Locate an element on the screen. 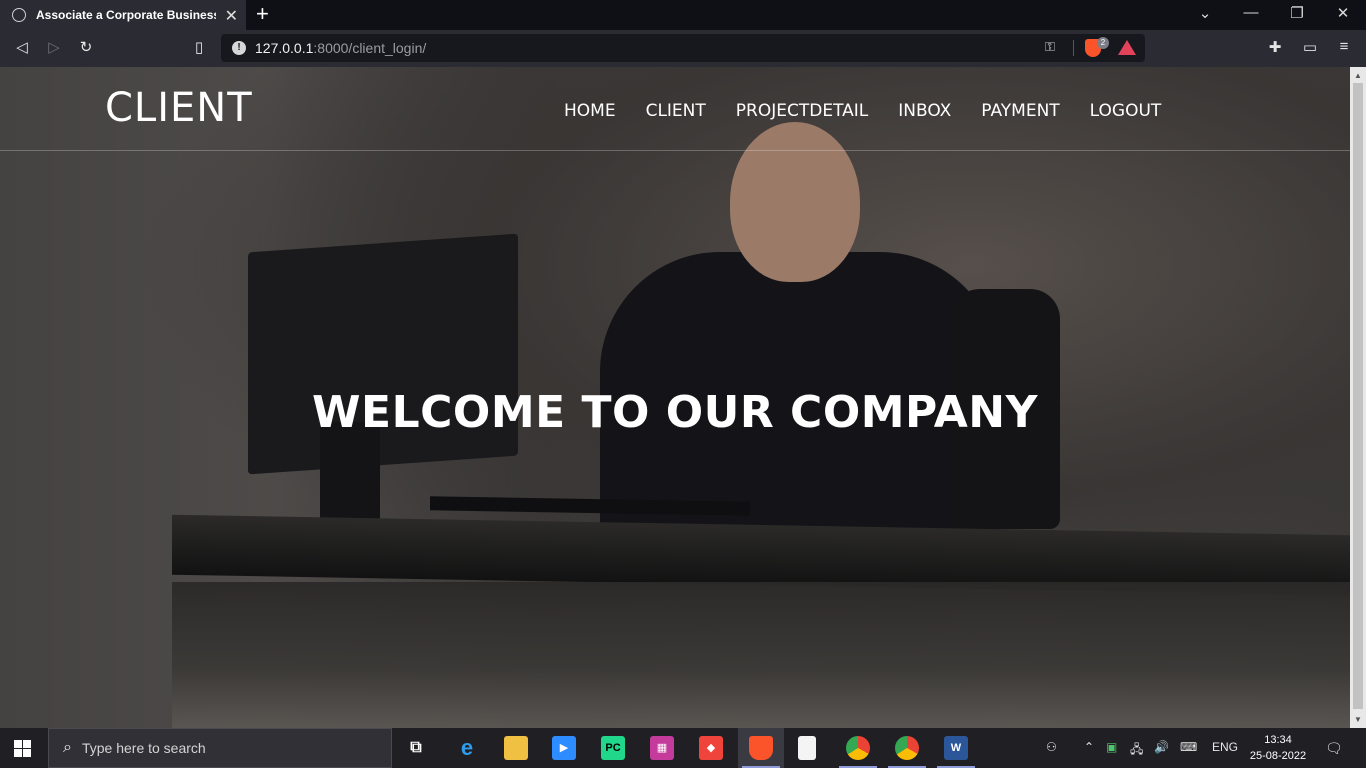 The width and height of the screenshot is (1366, 768). tab-close-icon: ✕ is located at coordinates (231, 16).